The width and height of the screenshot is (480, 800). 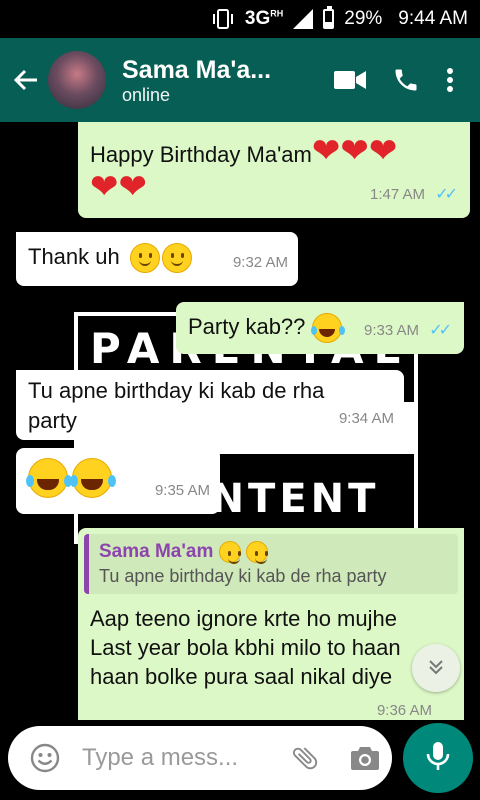 What do you see at coordinates (404, 710) in the screenshot?
I see `message-time: 9:36 AM` at bounding box center [404, 710].